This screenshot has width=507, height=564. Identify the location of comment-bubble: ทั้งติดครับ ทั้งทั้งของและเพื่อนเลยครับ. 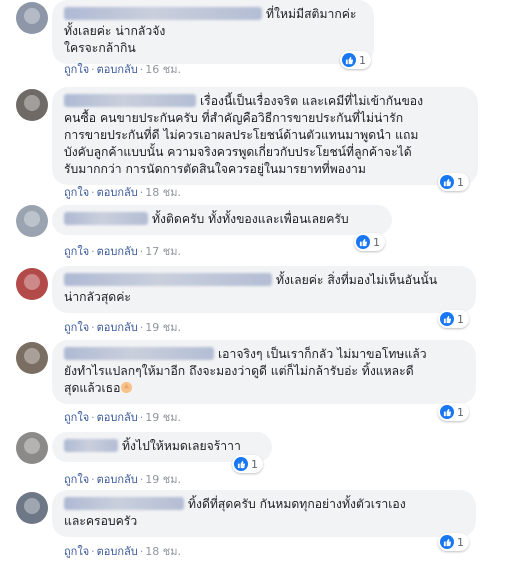
(222, 220).